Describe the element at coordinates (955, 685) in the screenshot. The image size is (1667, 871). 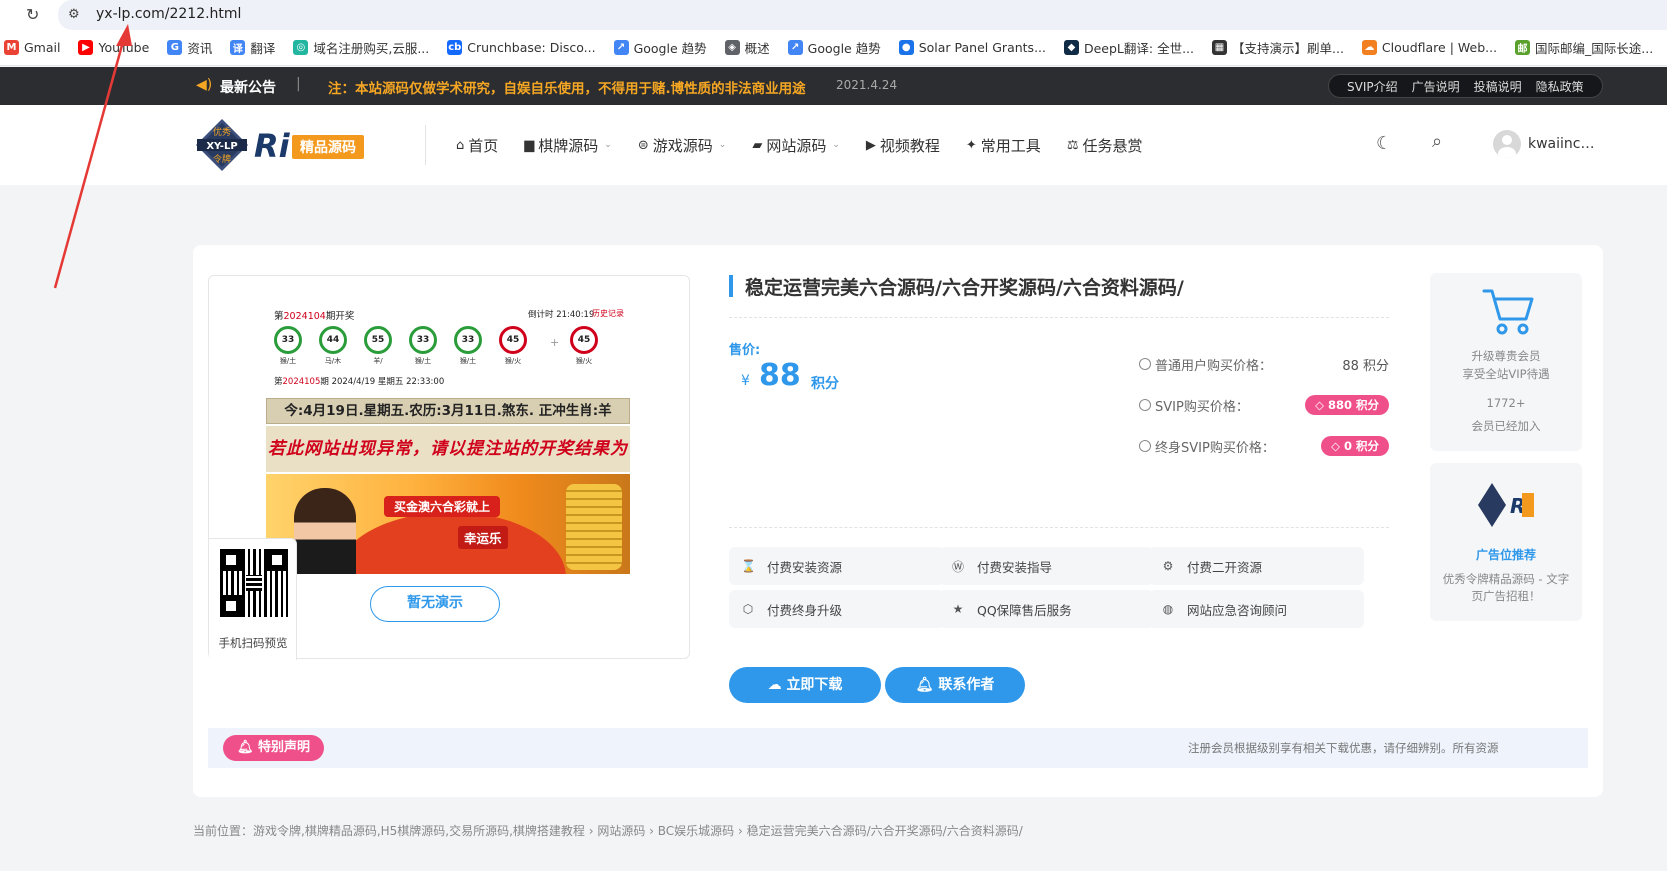
I see `contact-author-button: 🔔︎ 联系作者` at that location.